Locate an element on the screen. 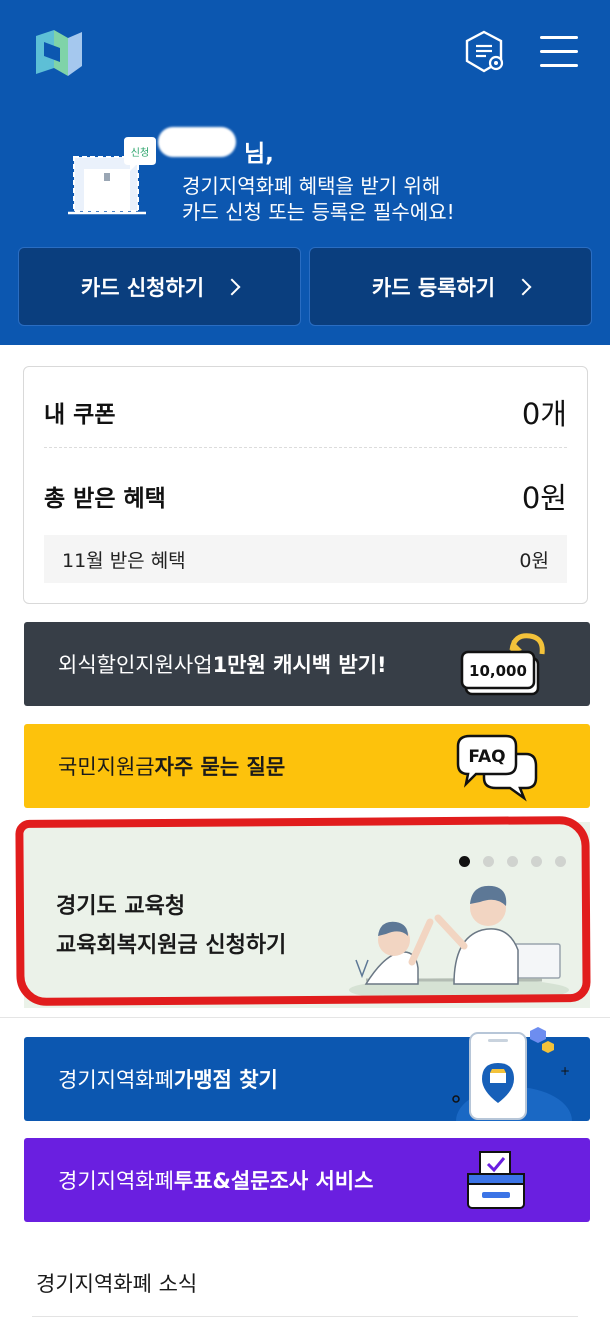  faq-speech-bubble-icon: FAQ is located at coordinates (497, 768).